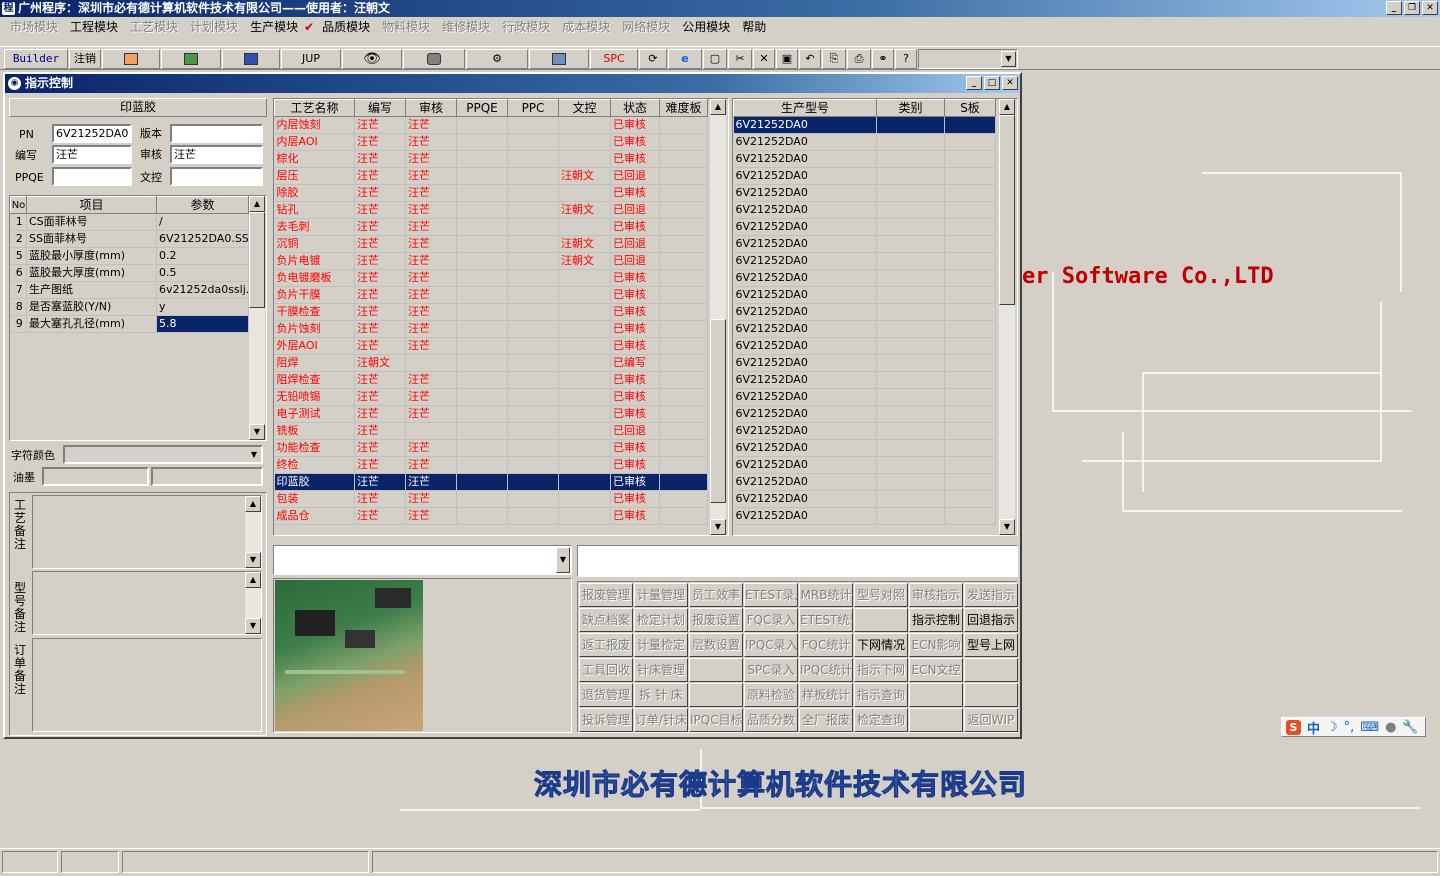  I want to click on process-cell: 已回退, so click(635, 244).